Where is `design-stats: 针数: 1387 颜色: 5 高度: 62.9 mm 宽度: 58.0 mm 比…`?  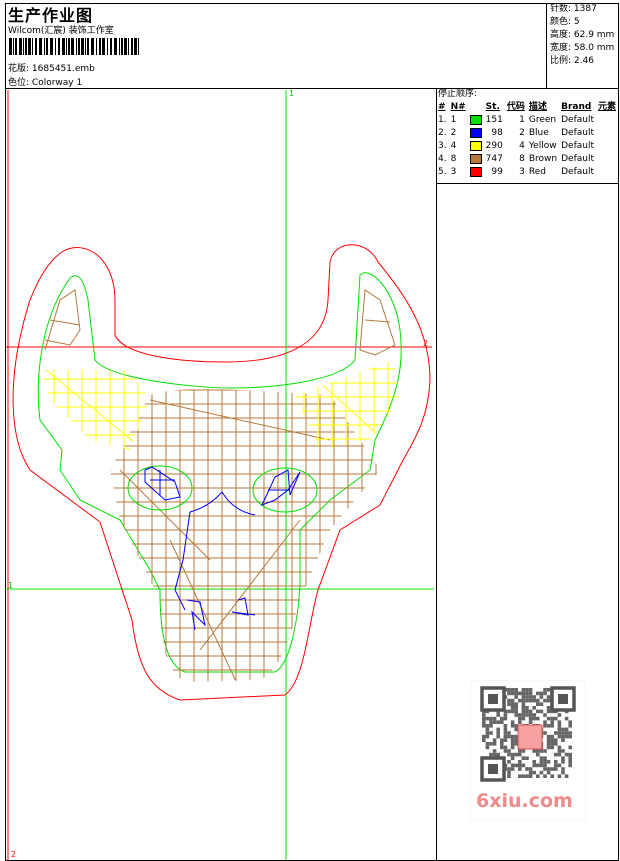
design-stats: 针数: 1387 颜色: 5 高度: 62.9 mm 宽度: 58.0 mm 比… is located at coordinates (582, 45).